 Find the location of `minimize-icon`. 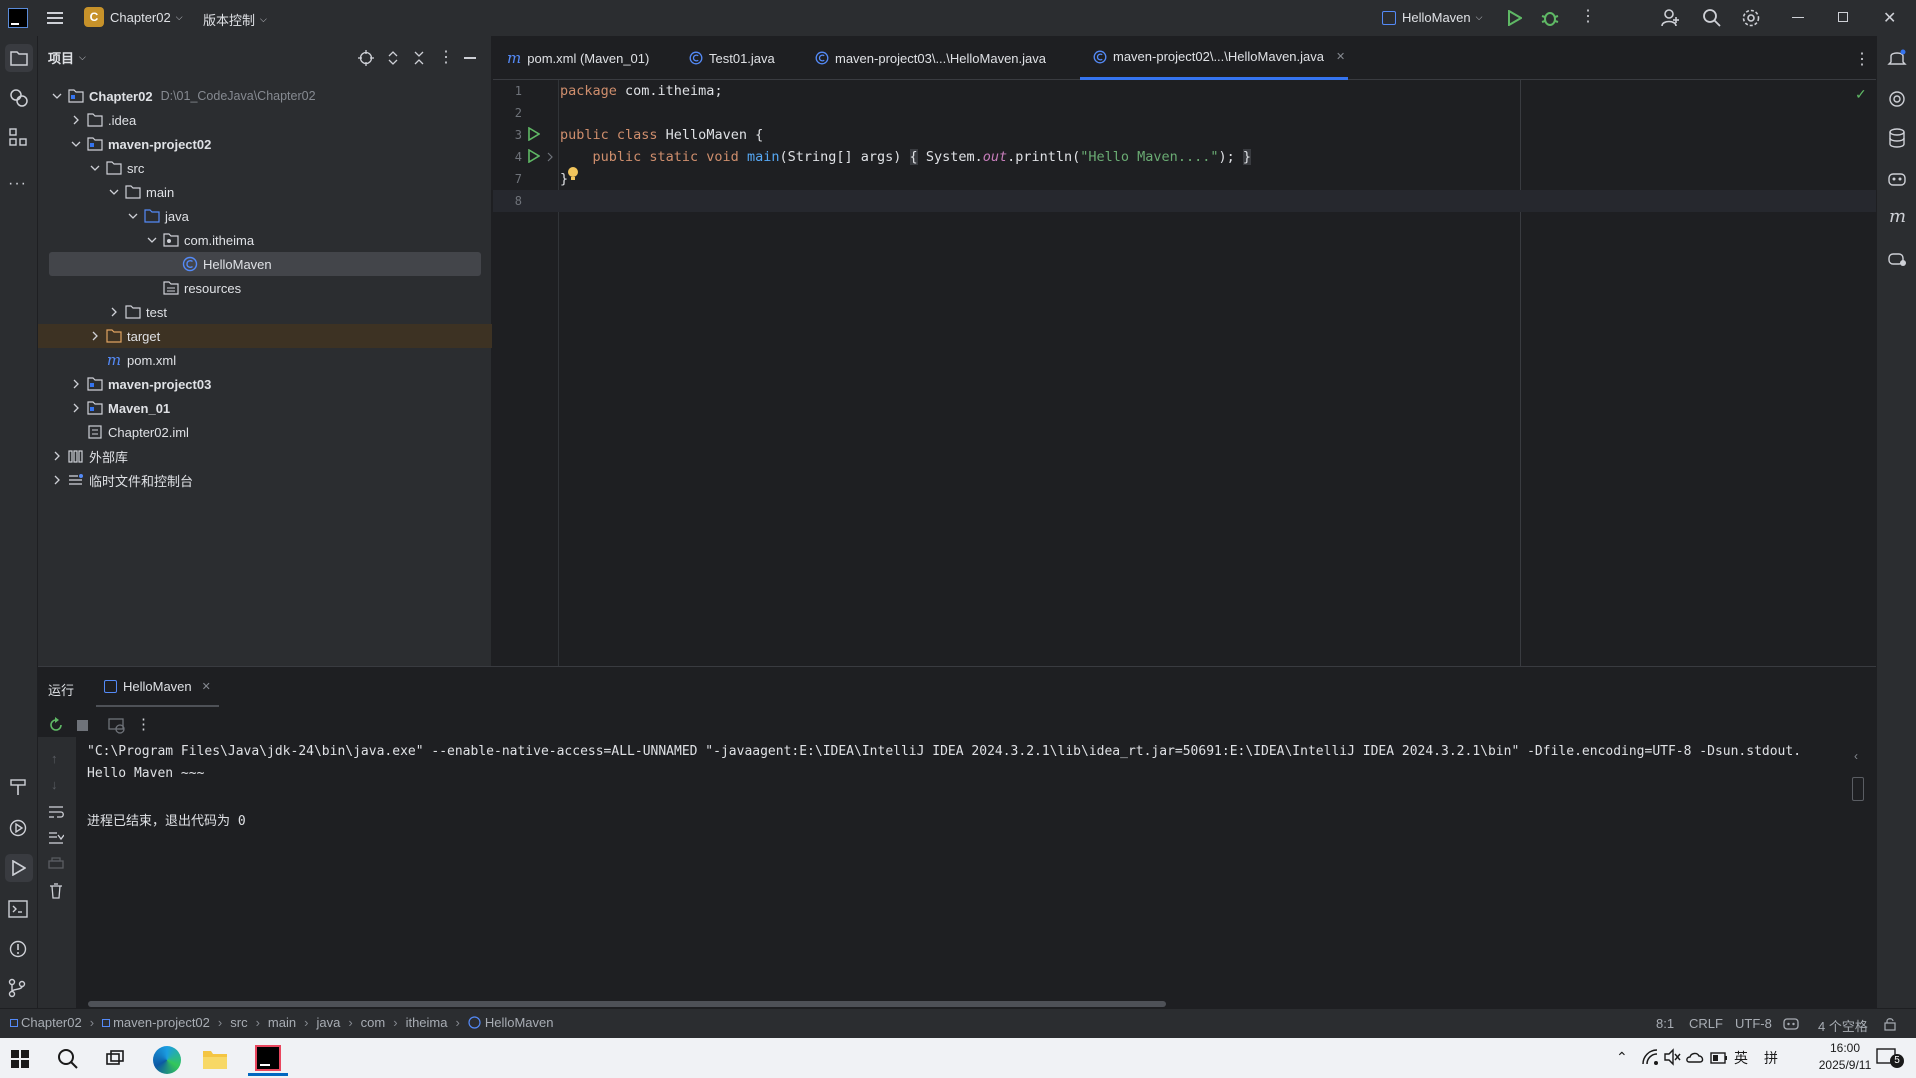

minimize-icon is located at coordinates (1798, 17).